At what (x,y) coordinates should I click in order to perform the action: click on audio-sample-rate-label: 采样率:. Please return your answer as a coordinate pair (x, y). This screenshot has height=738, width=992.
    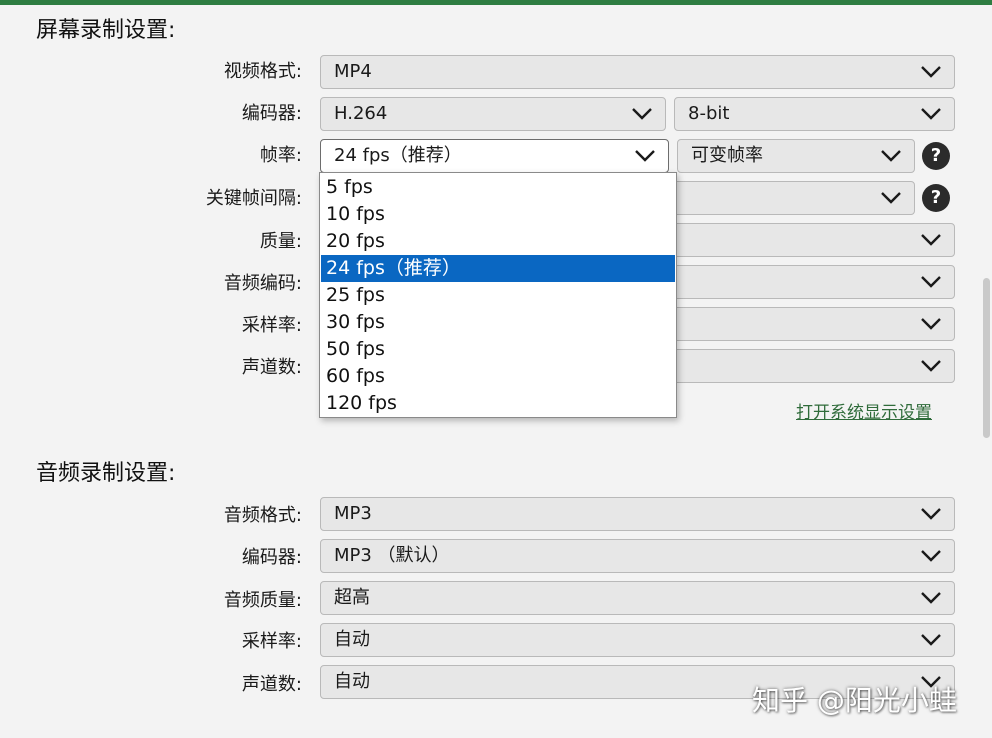
    Looking at the image, I should click on (271, 641).